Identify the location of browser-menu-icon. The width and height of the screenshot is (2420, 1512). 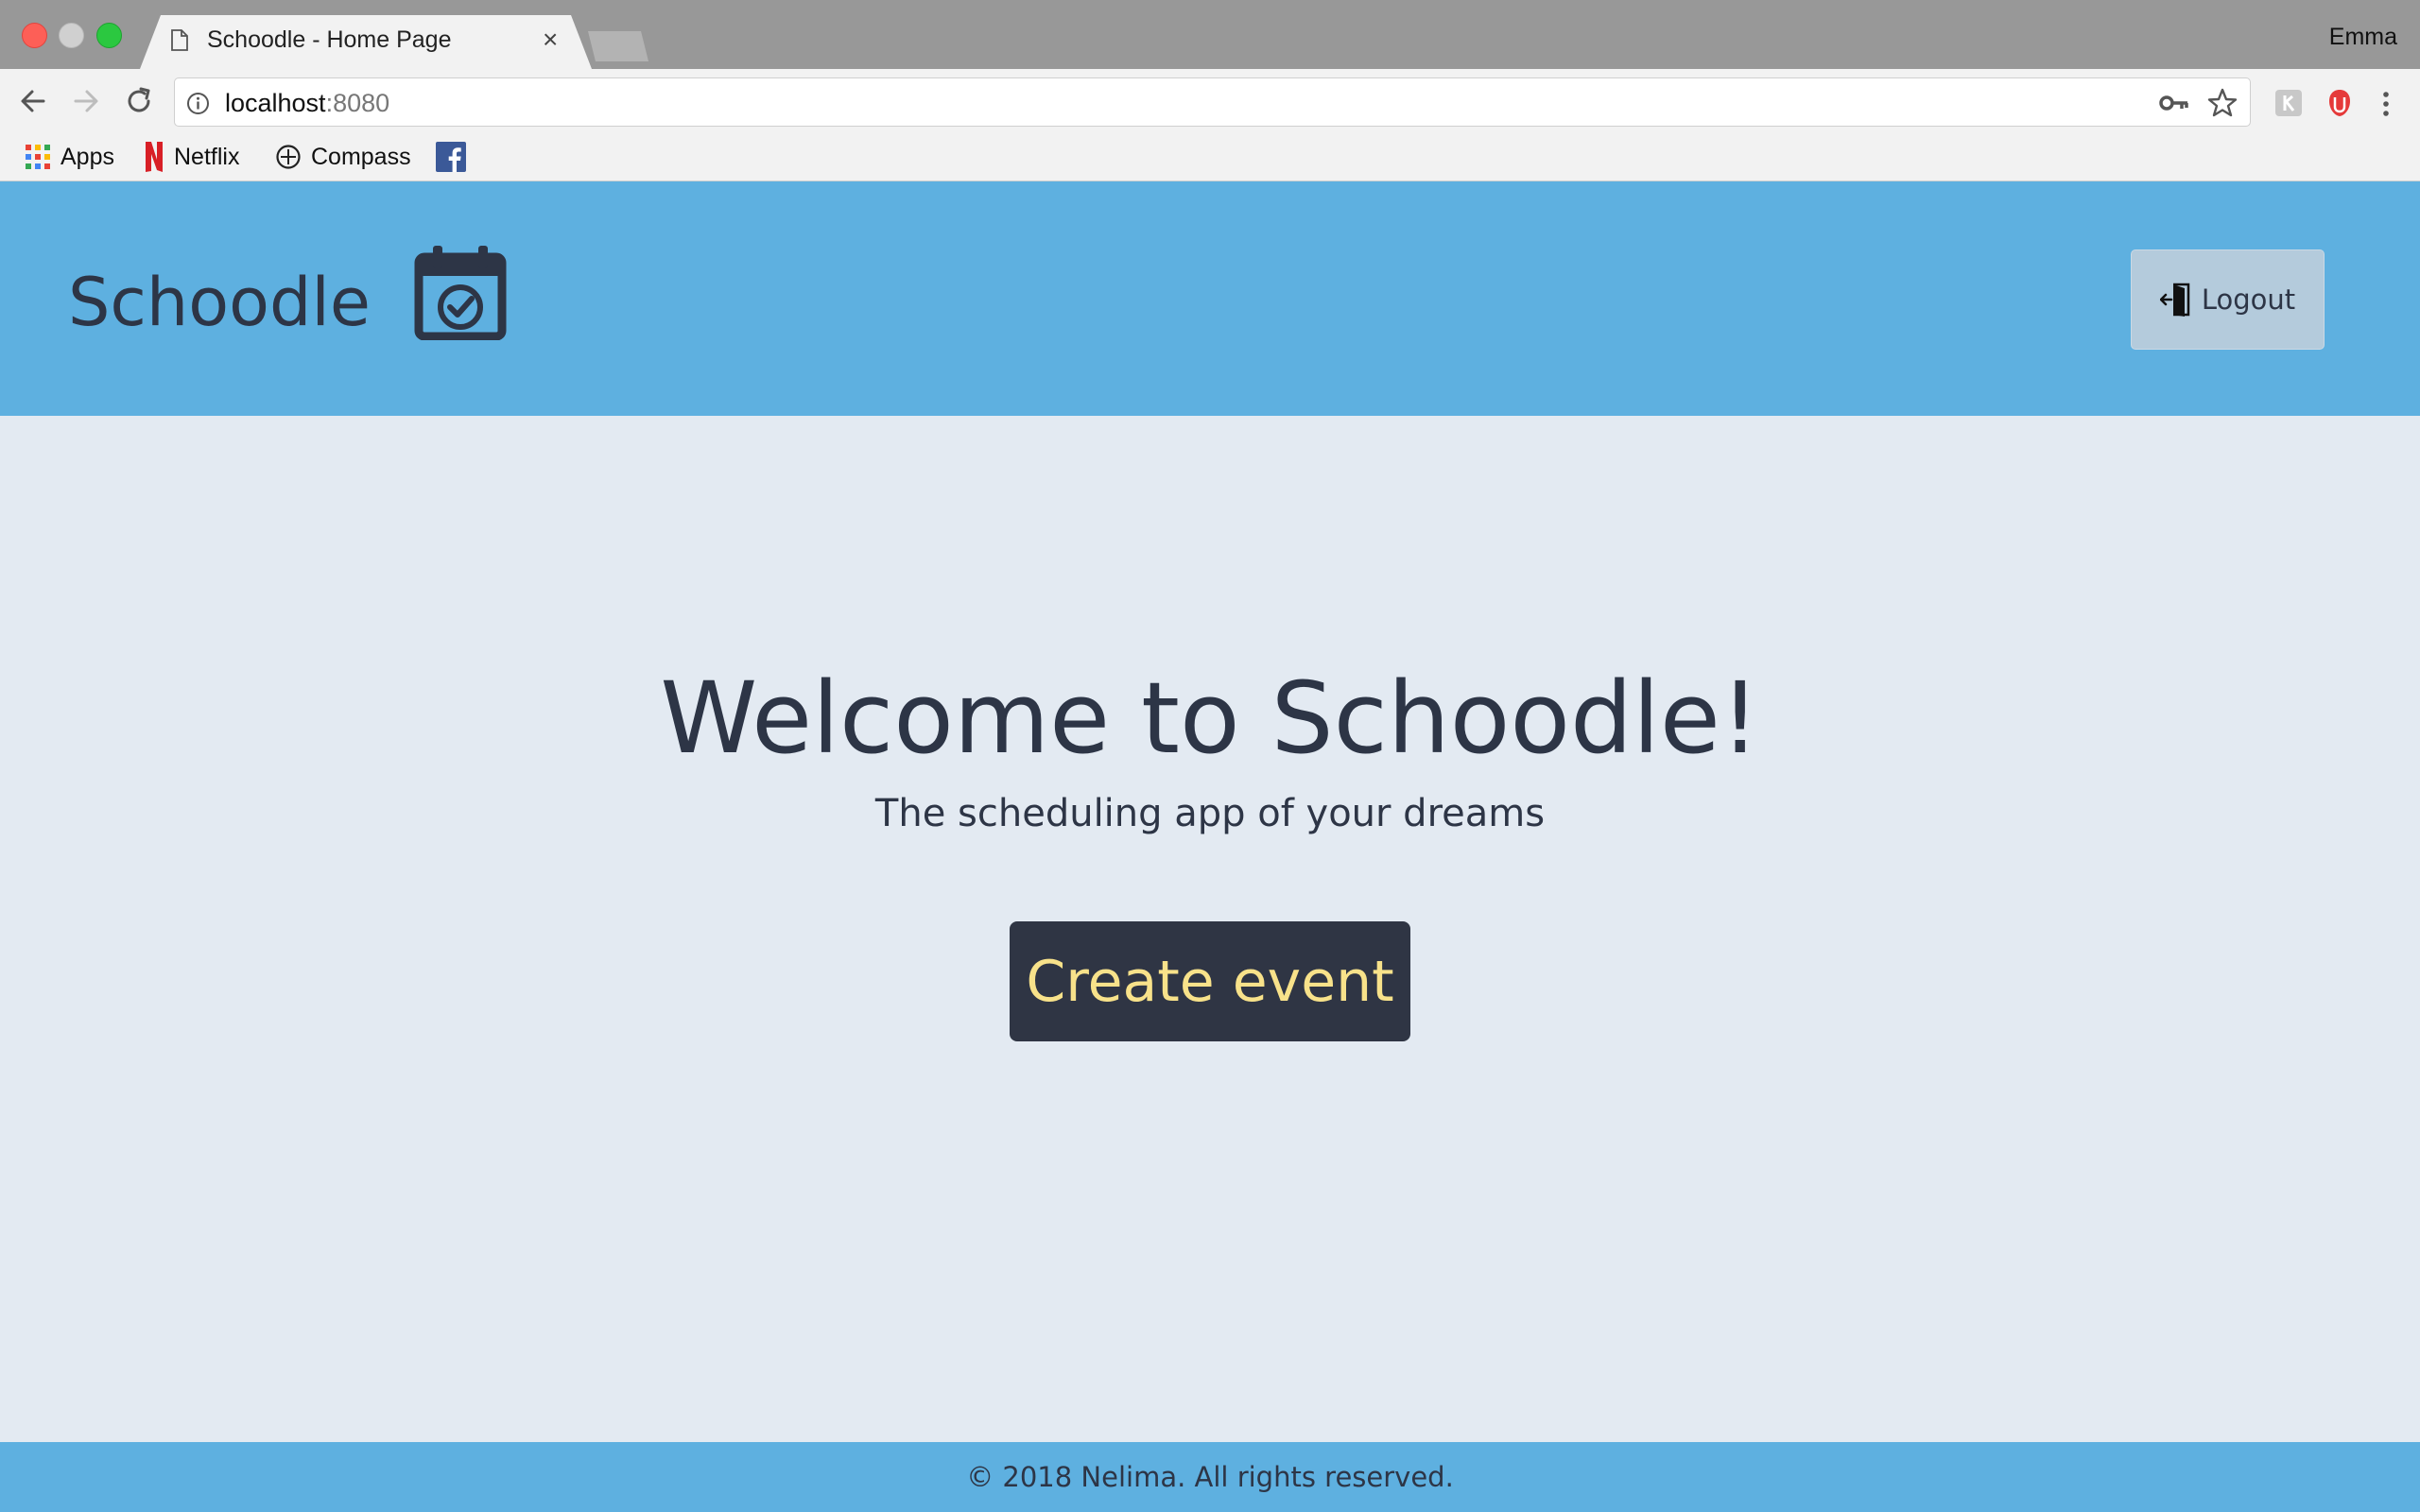
(2386, 104).